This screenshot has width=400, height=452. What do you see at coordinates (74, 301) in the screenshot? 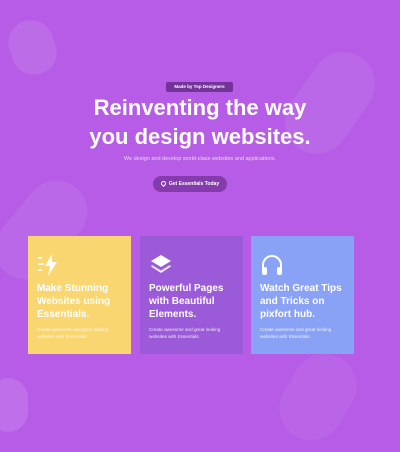
I see `card-title: Make Stunning Websites using Essentials.` at bounding box center [74, 301].